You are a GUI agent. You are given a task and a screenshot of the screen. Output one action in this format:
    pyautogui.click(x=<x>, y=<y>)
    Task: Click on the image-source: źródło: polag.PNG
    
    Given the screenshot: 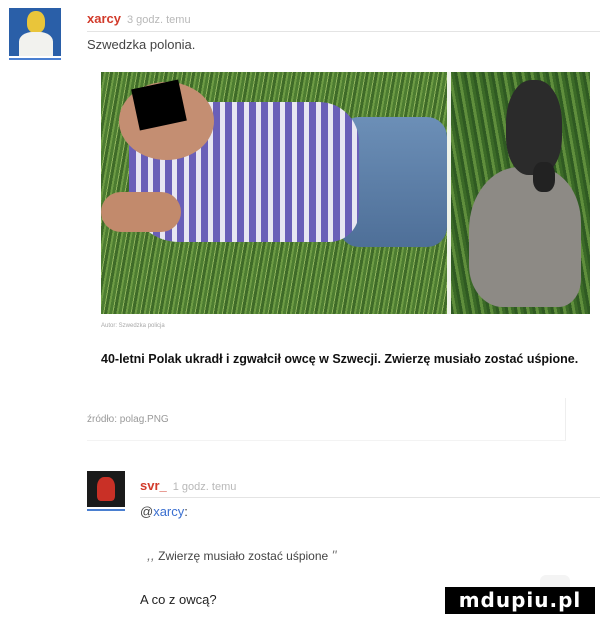 What is the action you would take?
    pyautogui.click(x=128, y=419)
    